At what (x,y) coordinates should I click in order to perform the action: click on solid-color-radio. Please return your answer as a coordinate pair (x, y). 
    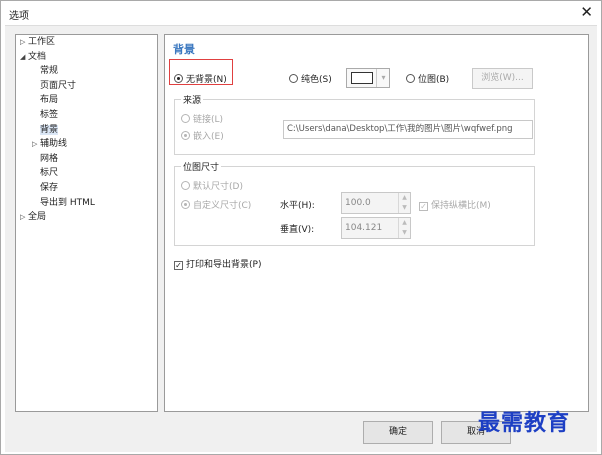
    Looking at the image, I should click on (293, 78).